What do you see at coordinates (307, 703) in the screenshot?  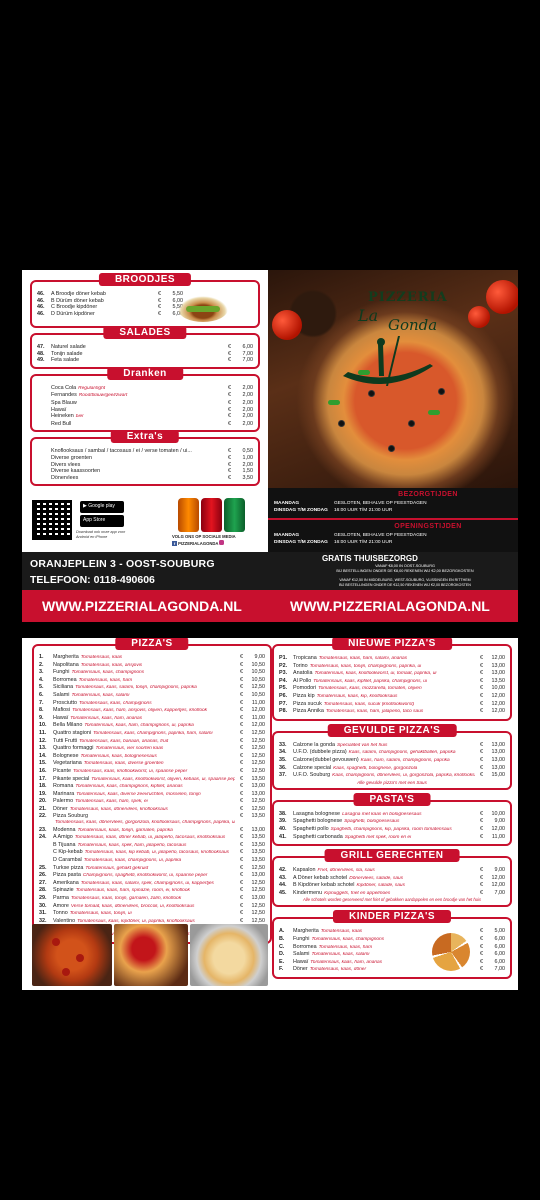 I see `item-name: Pizza sucuk` at bounding box center [307, 703].